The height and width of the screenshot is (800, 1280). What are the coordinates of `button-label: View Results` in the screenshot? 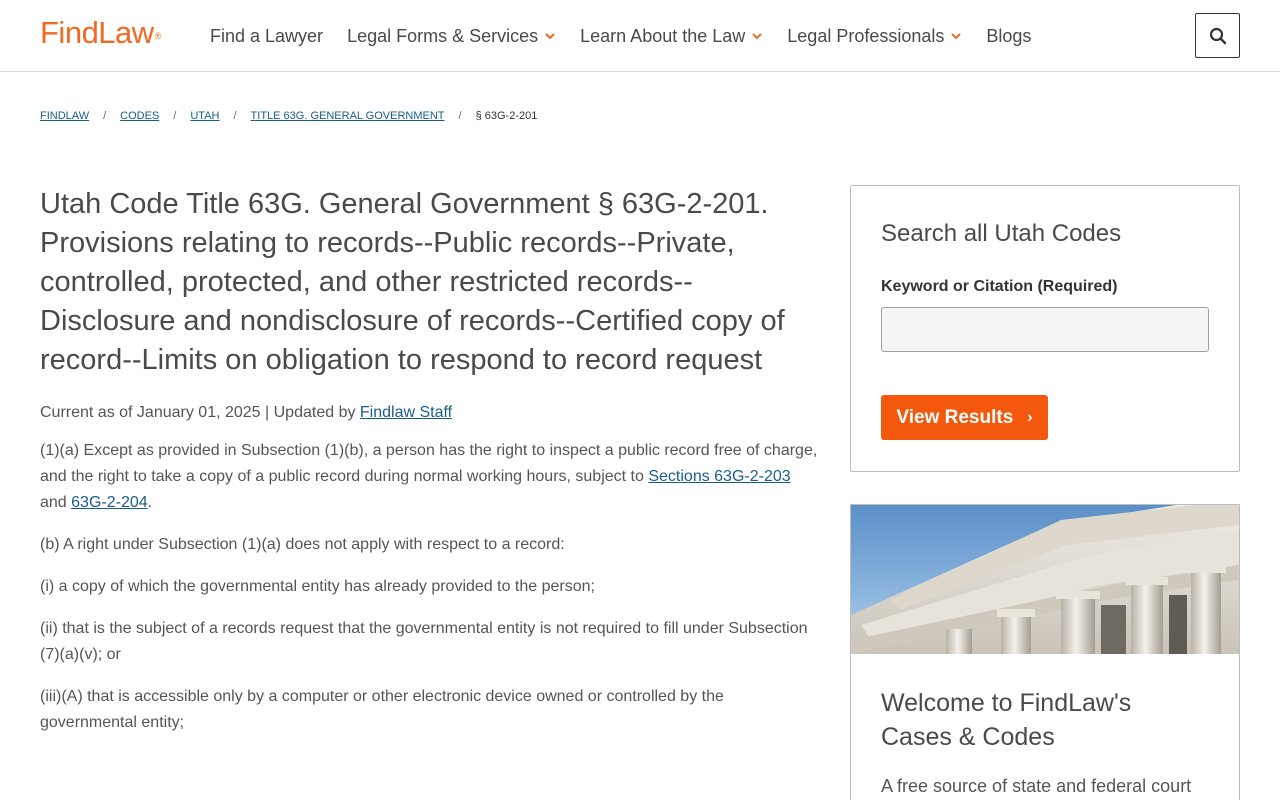 It's located at (955, 417).